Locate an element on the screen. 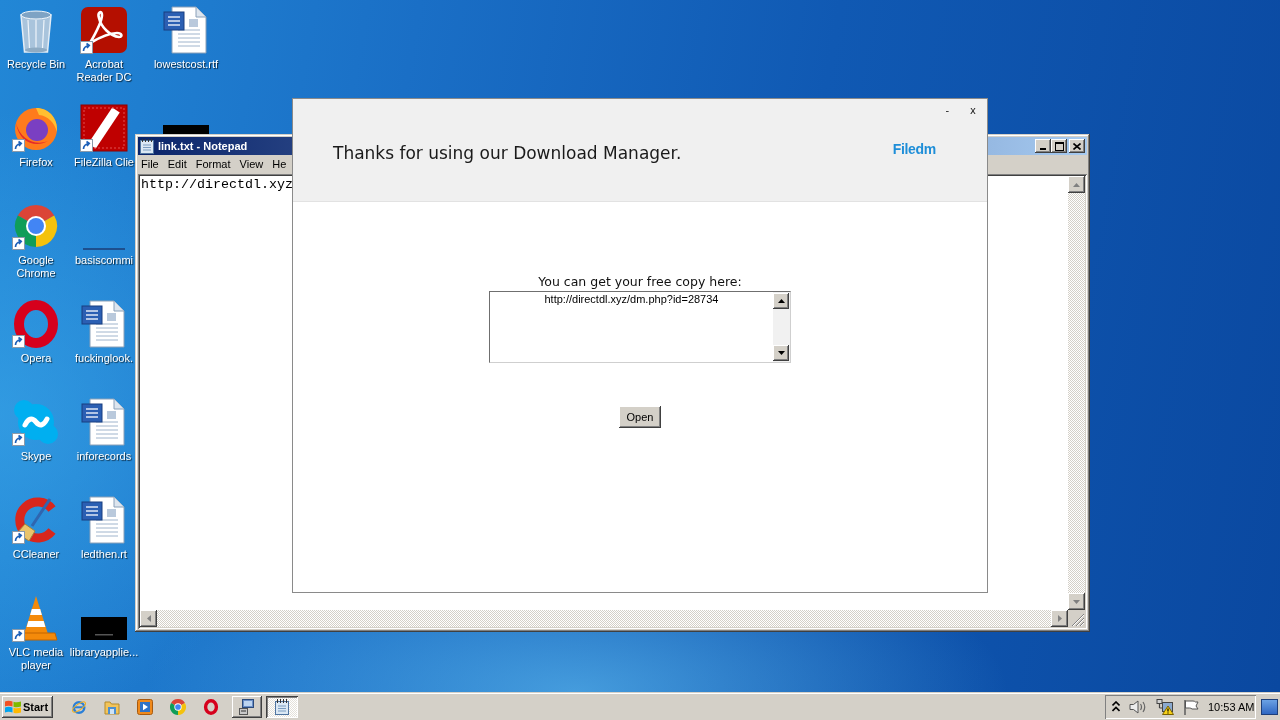  globe-ring-icon is located at coordinates (79, 706).